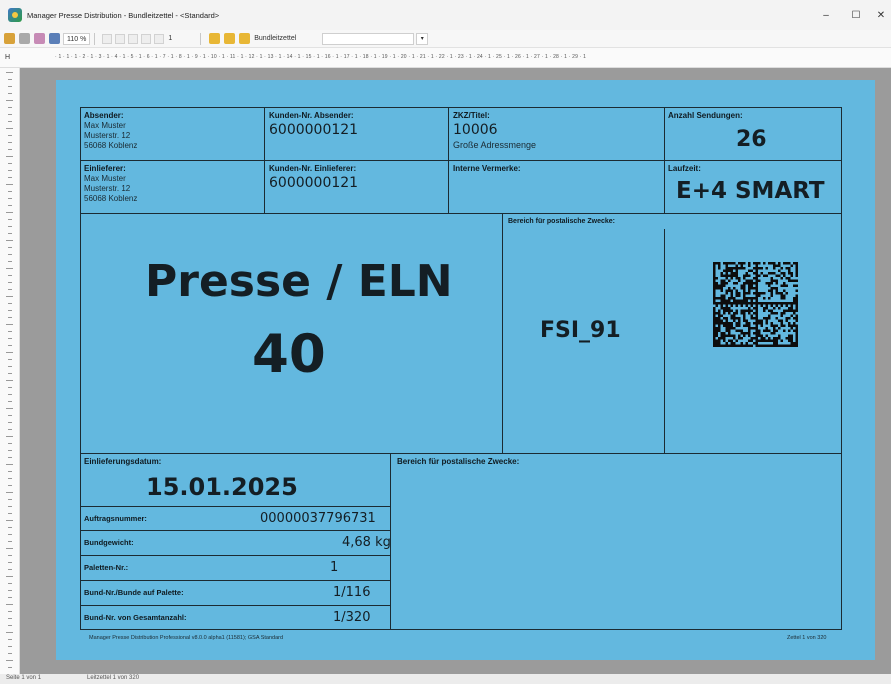 This screenshot has height=684, width=891. What do you see at coordinates (8, 57) in the screenshot?
I see `ruler-unit-label: H` at bounding box center [8, 57].